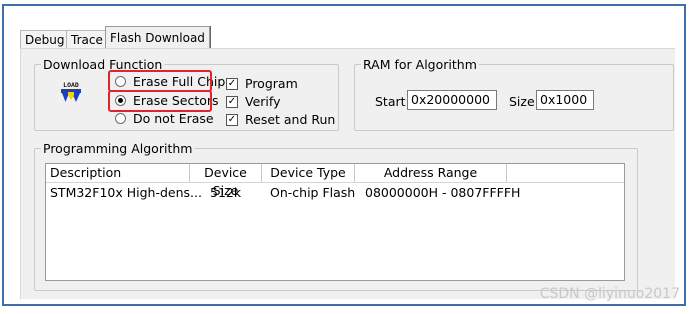 Image resolution: width=692 pixels, height=314 pixels. Describe the element at coordinates (173, 118) in the screenshot. I see `do-not-erase-label: Do not Erase` at that location.